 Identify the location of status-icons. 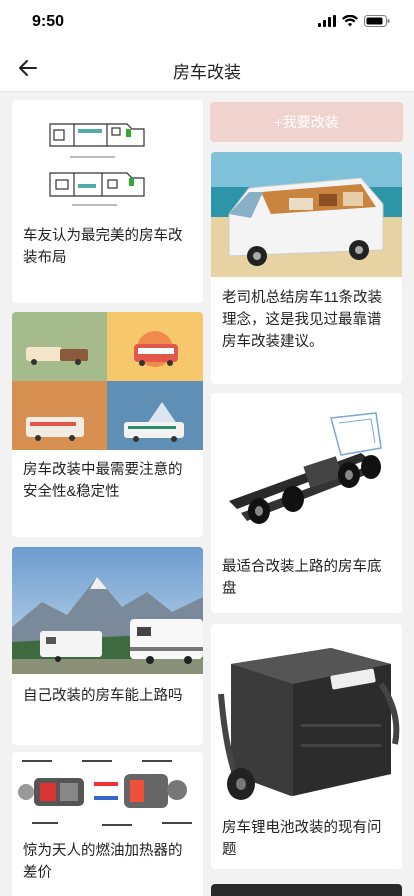
(354, 21).